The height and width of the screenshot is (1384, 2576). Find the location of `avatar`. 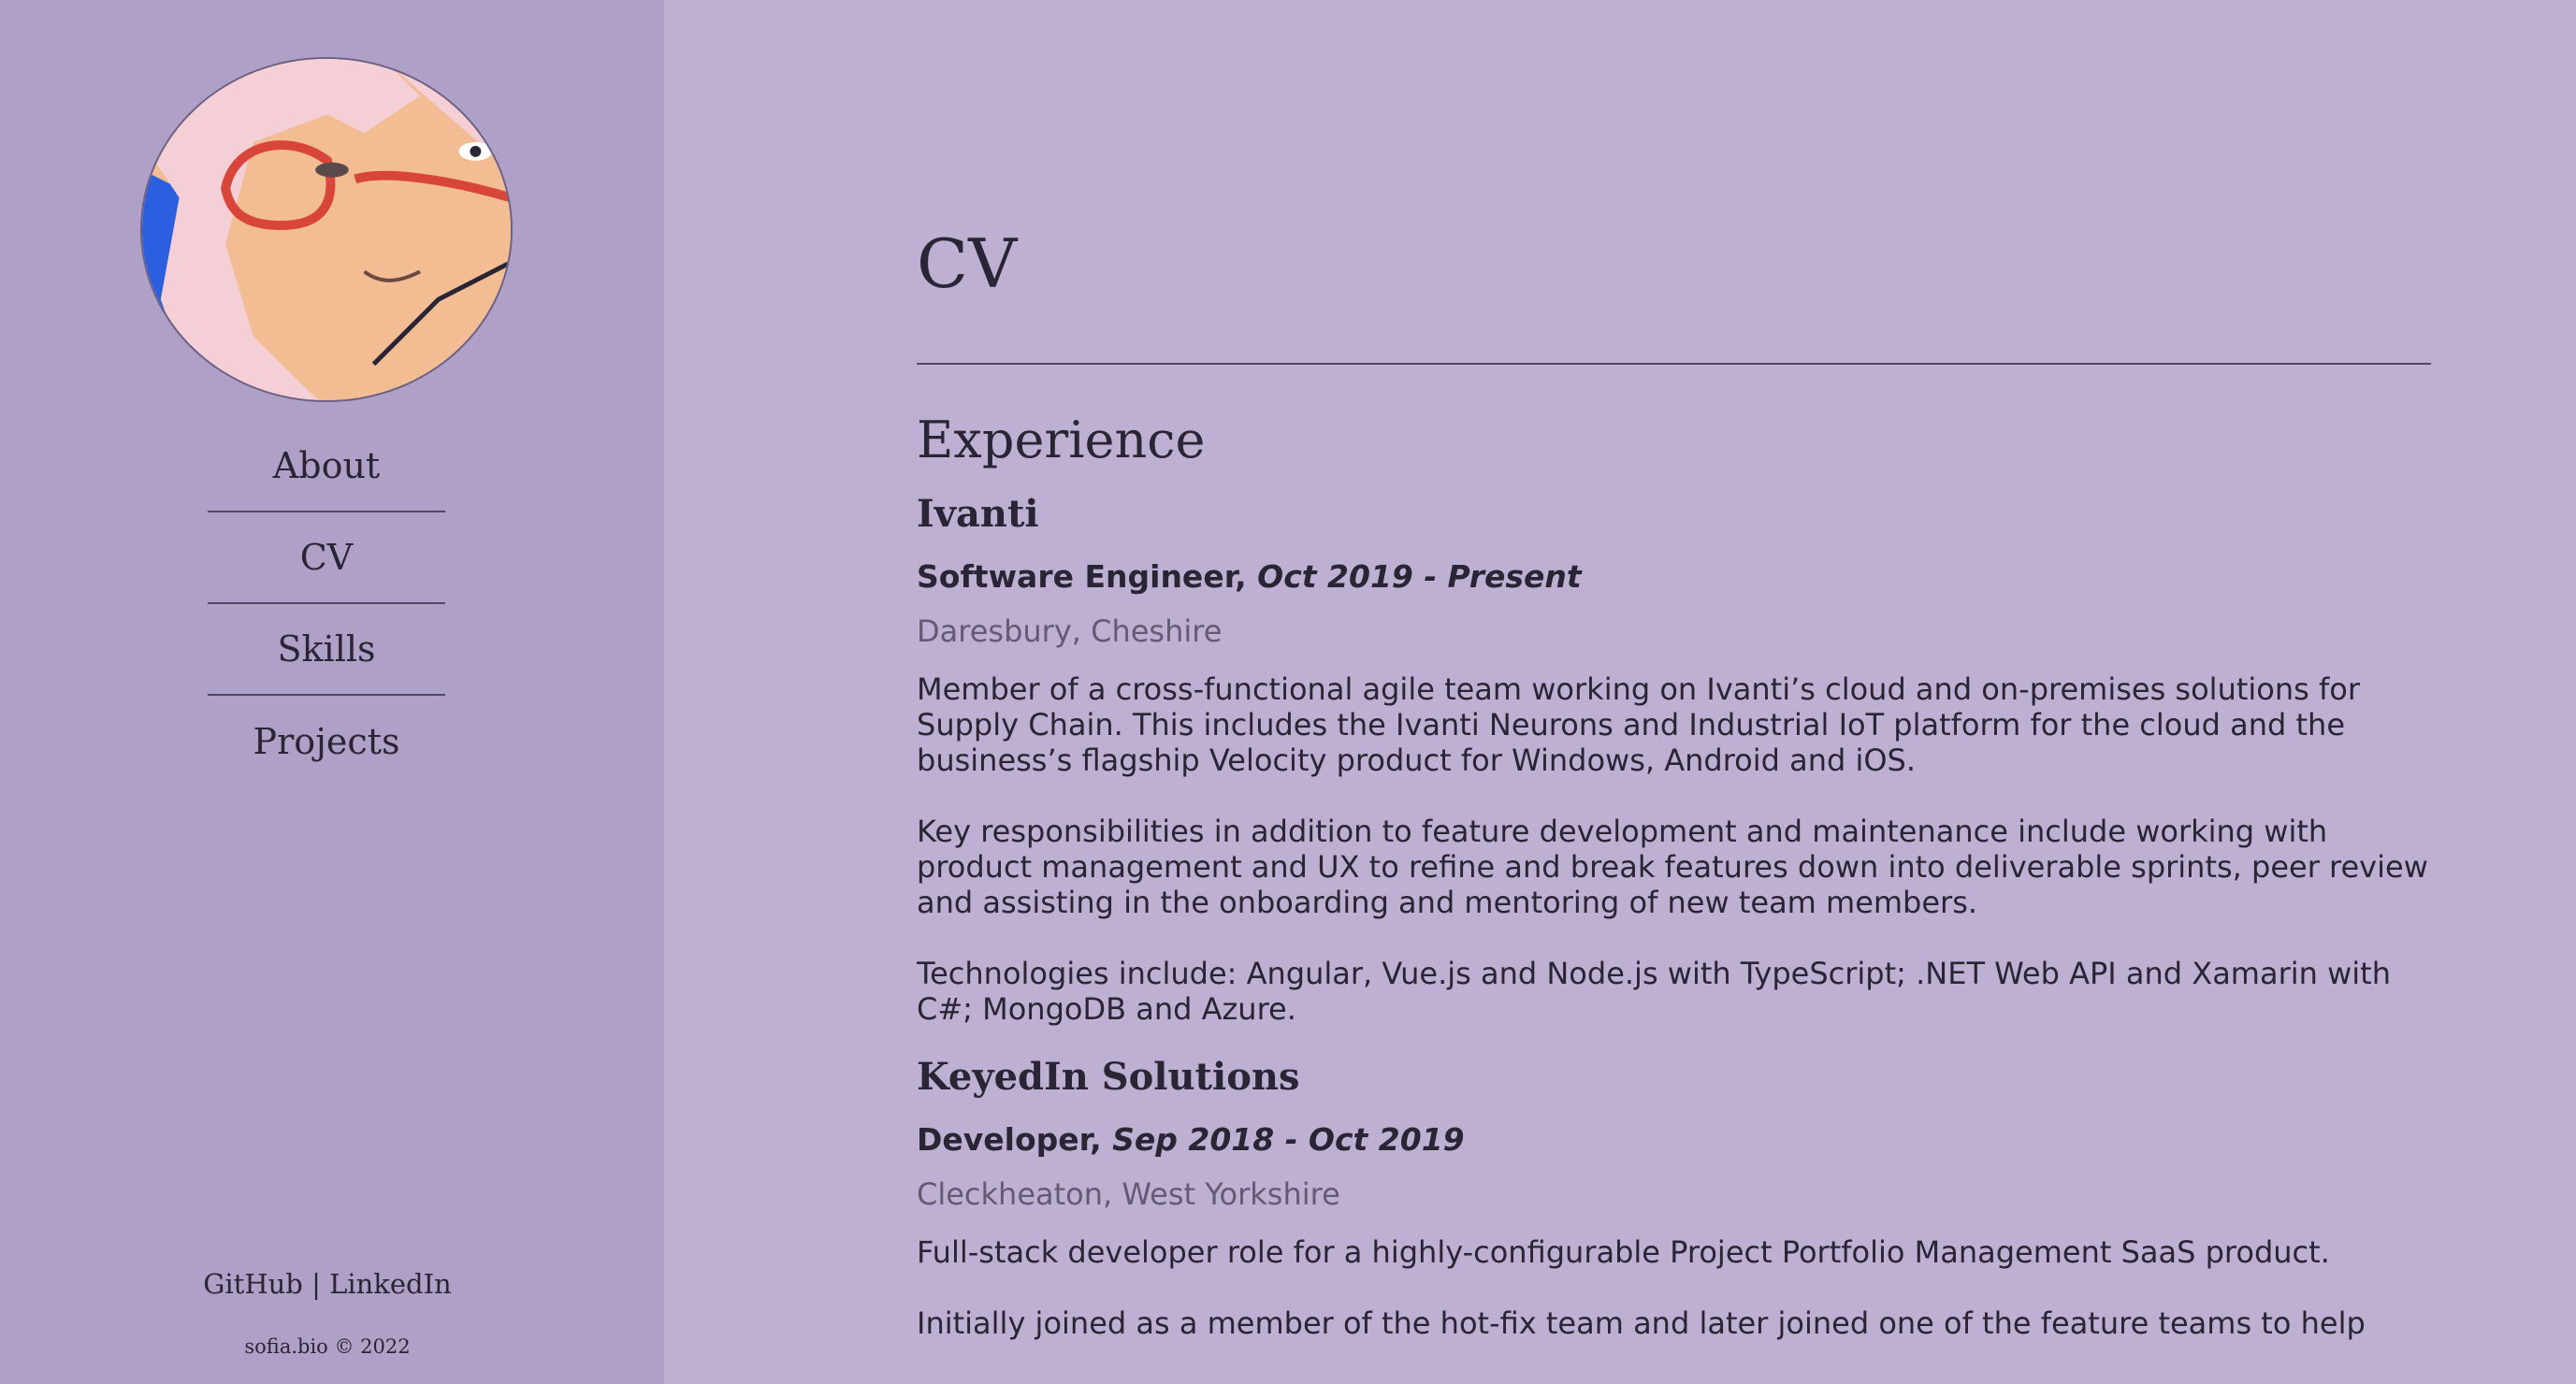

avatar is located at coordinates (326, 229).